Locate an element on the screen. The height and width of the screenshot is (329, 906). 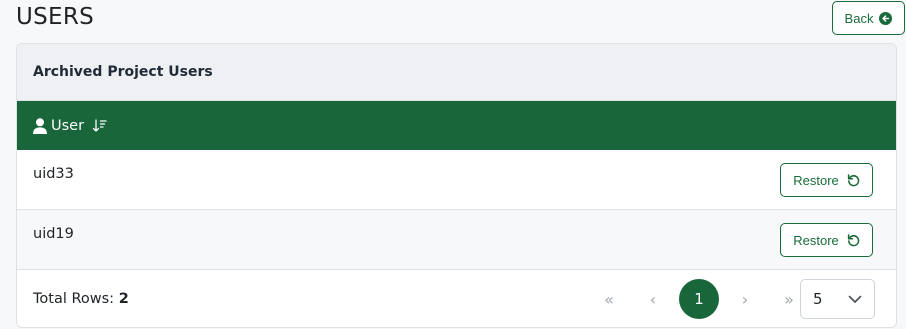
user-column-label: User is located at coordinates (68, 125).